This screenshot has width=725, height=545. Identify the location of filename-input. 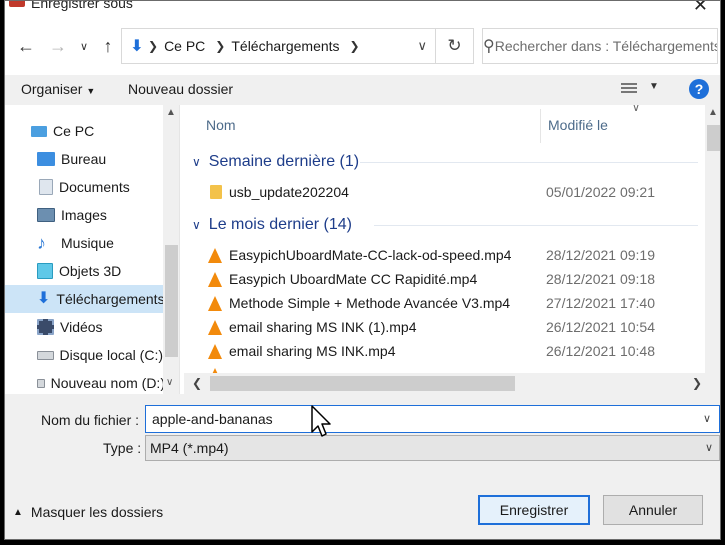
(432, 419).